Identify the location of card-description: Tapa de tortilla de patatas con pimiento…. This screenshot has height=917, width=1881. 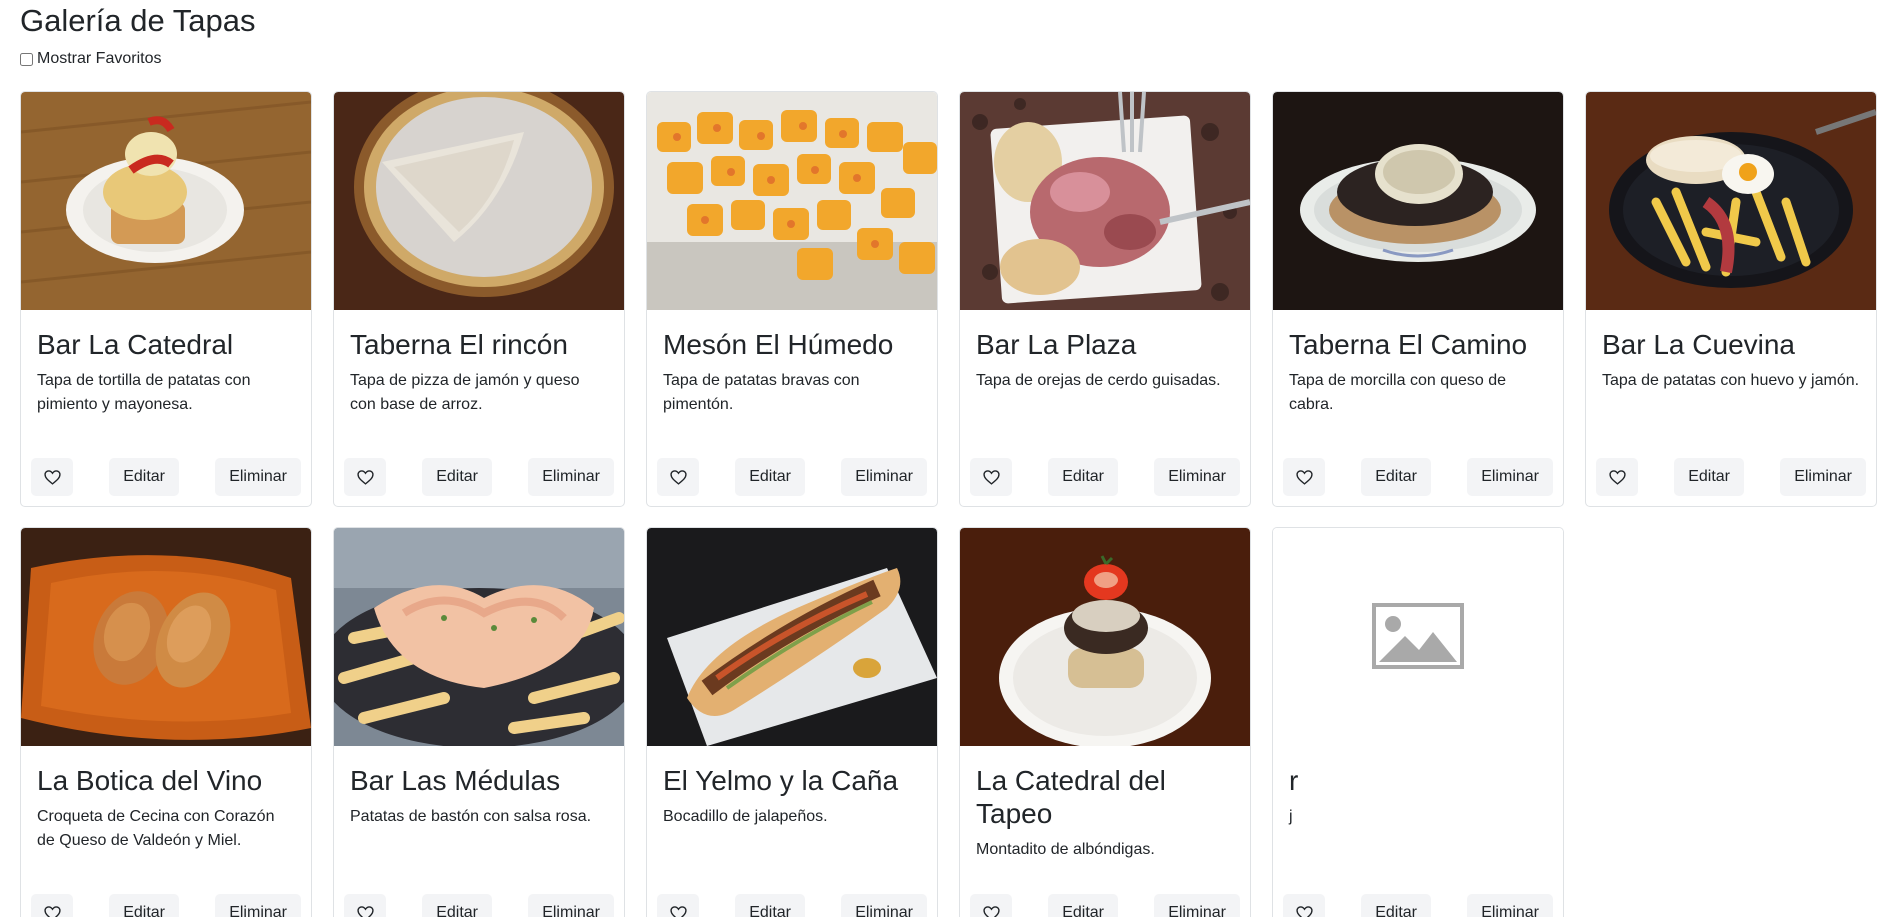
(144, 392).